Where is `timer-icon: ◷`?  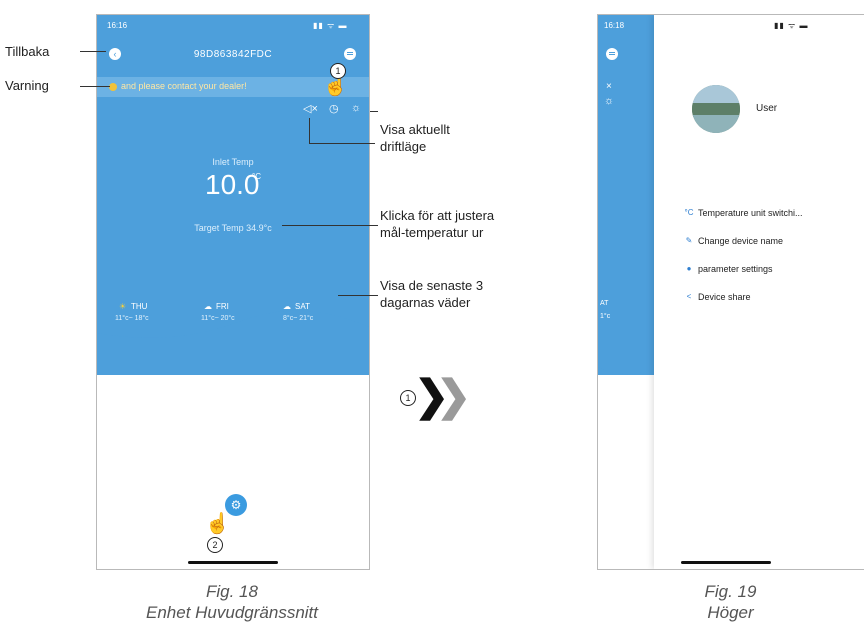
timer-icon: ◷ is located at coordinates (334, 108).